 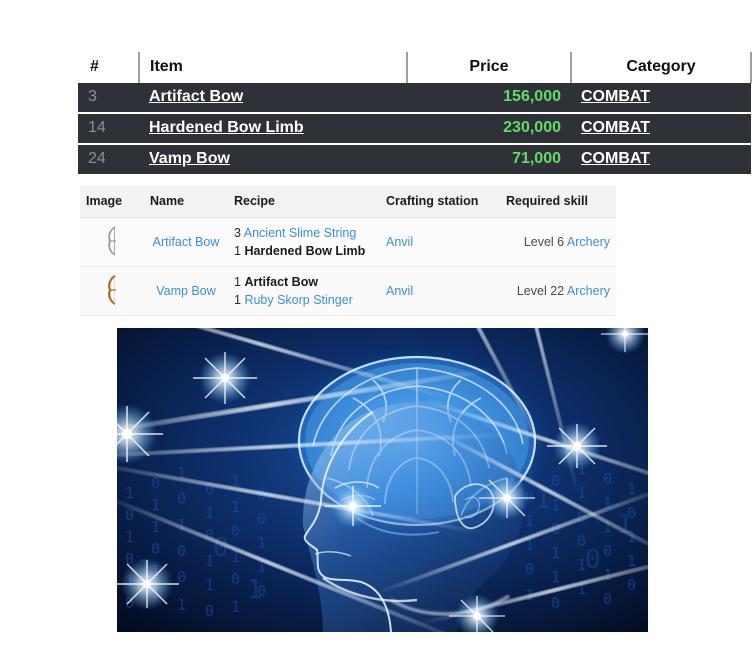 I want to click on price-row-price: 156,000, so click(x=489, y=98).